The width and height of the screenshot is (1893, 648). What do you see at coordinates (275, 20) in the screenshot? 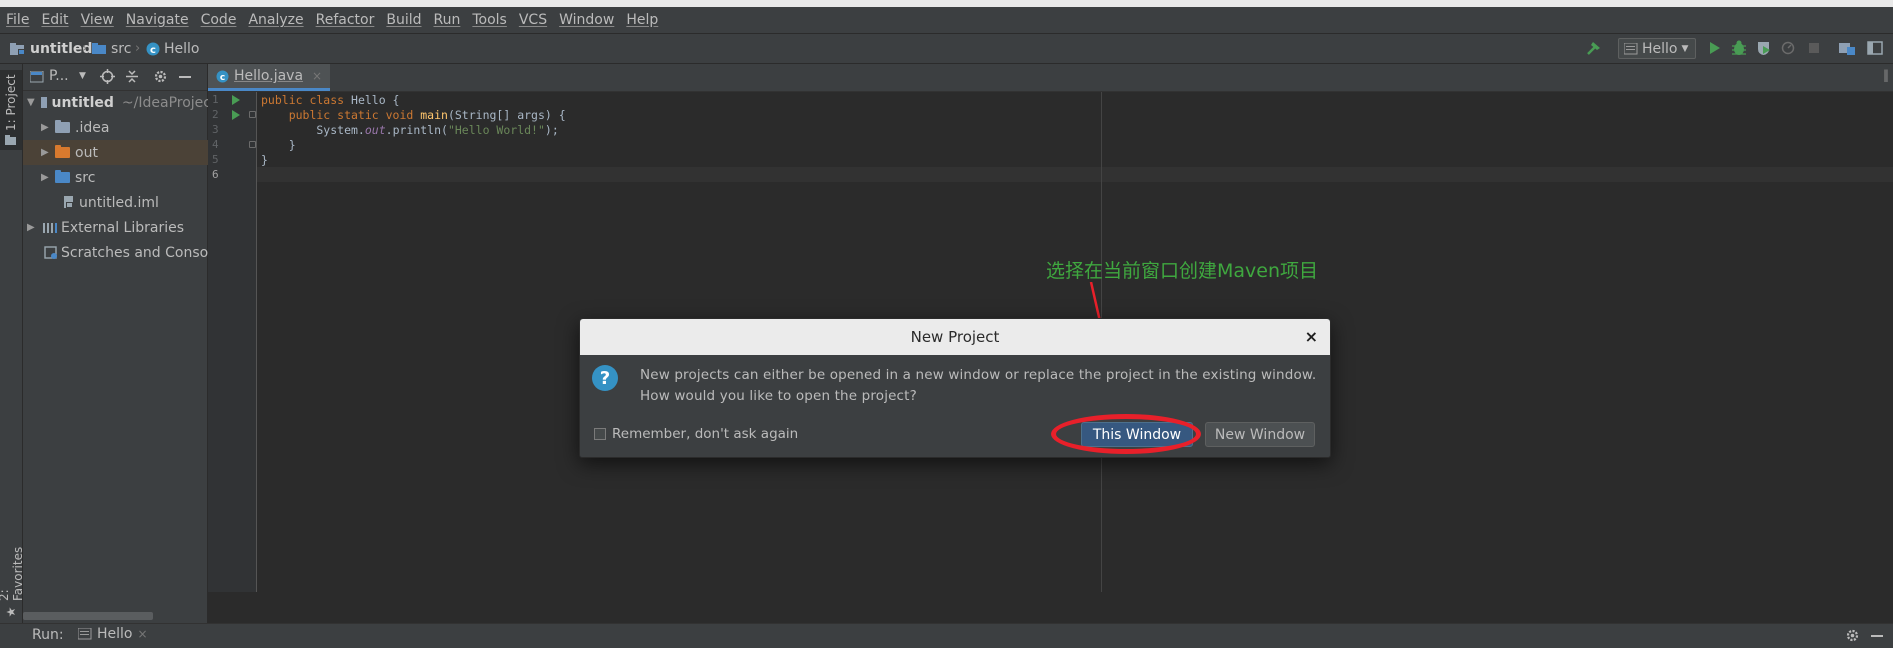
I see `menu-analyze: Analyze` at bounding box center [275, 20].